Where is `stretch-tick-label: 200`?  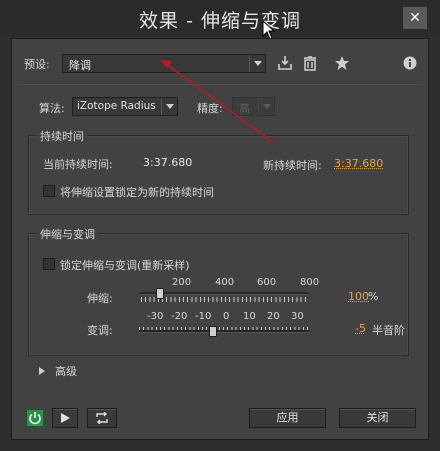
stretch-tick-label: 200 is located at coordinates (182, 282).